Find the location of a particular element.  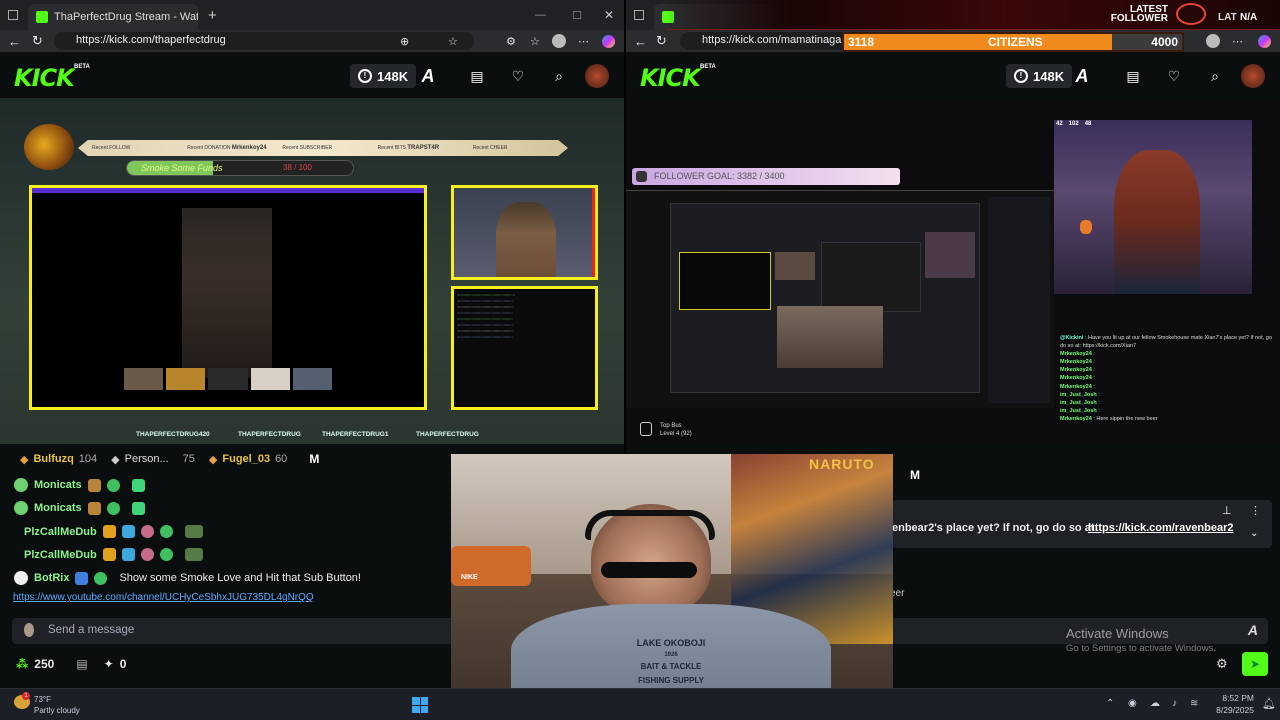

leader-name: Fugel_03 is located at coordinates (246, 459).